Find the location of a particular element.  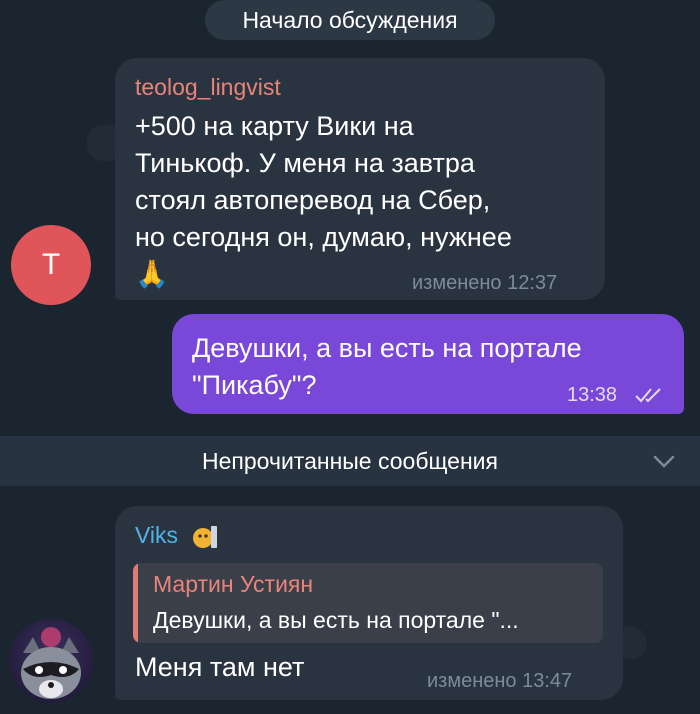

message-edited-time: изменено 12:37 is located at coordinates (485, 283).